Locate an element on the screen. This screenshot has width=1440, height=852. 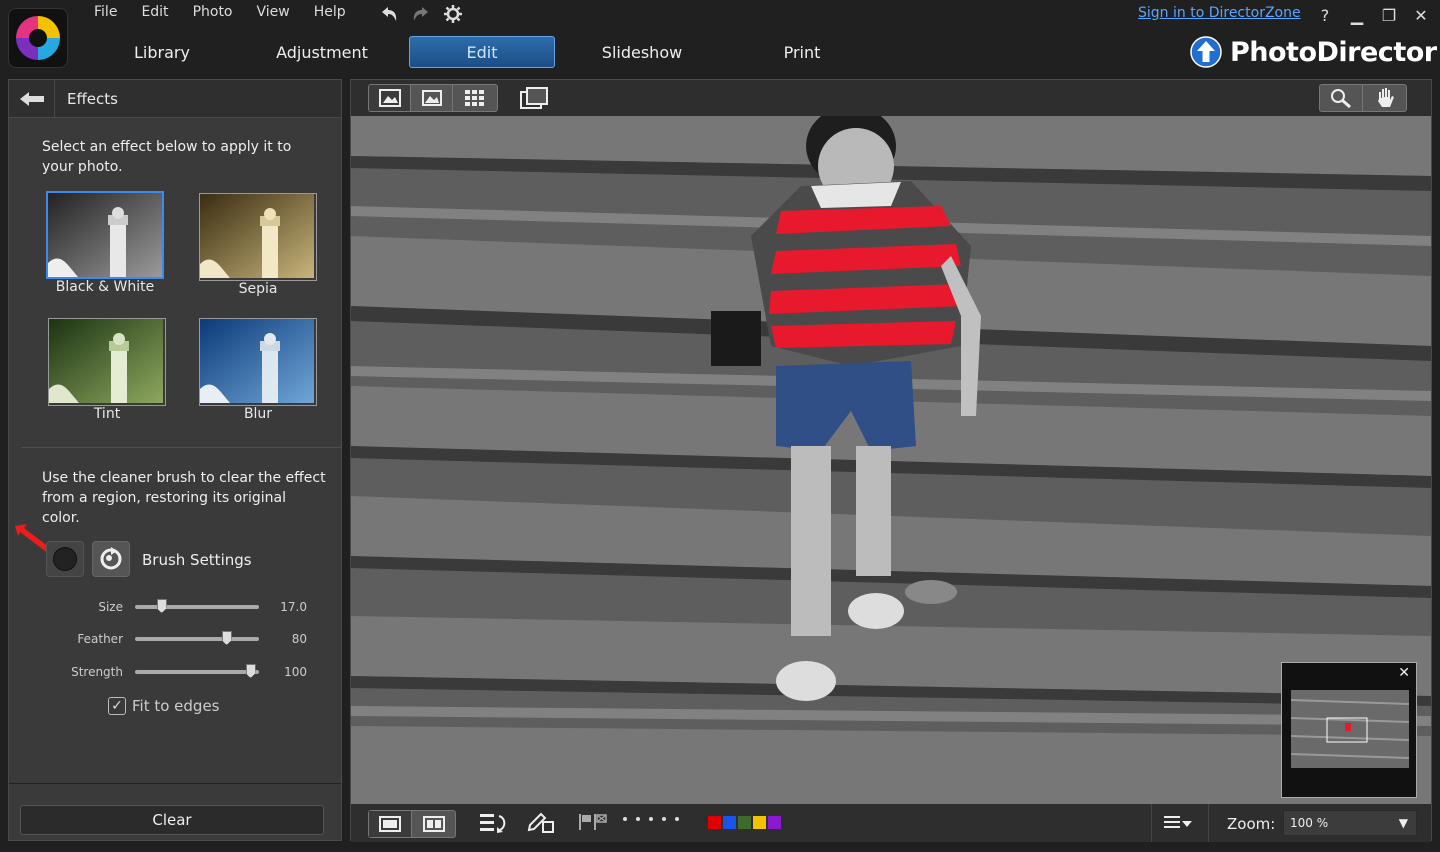
back-arrow-icon is located at coordinates (31, 98).